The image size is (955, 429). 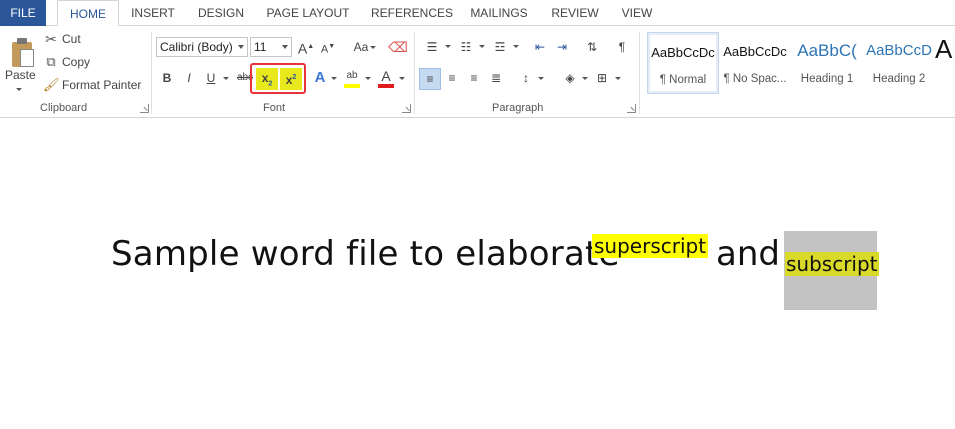 I want to click on bullets-dropdown-icon, so click(x=448, y=46).